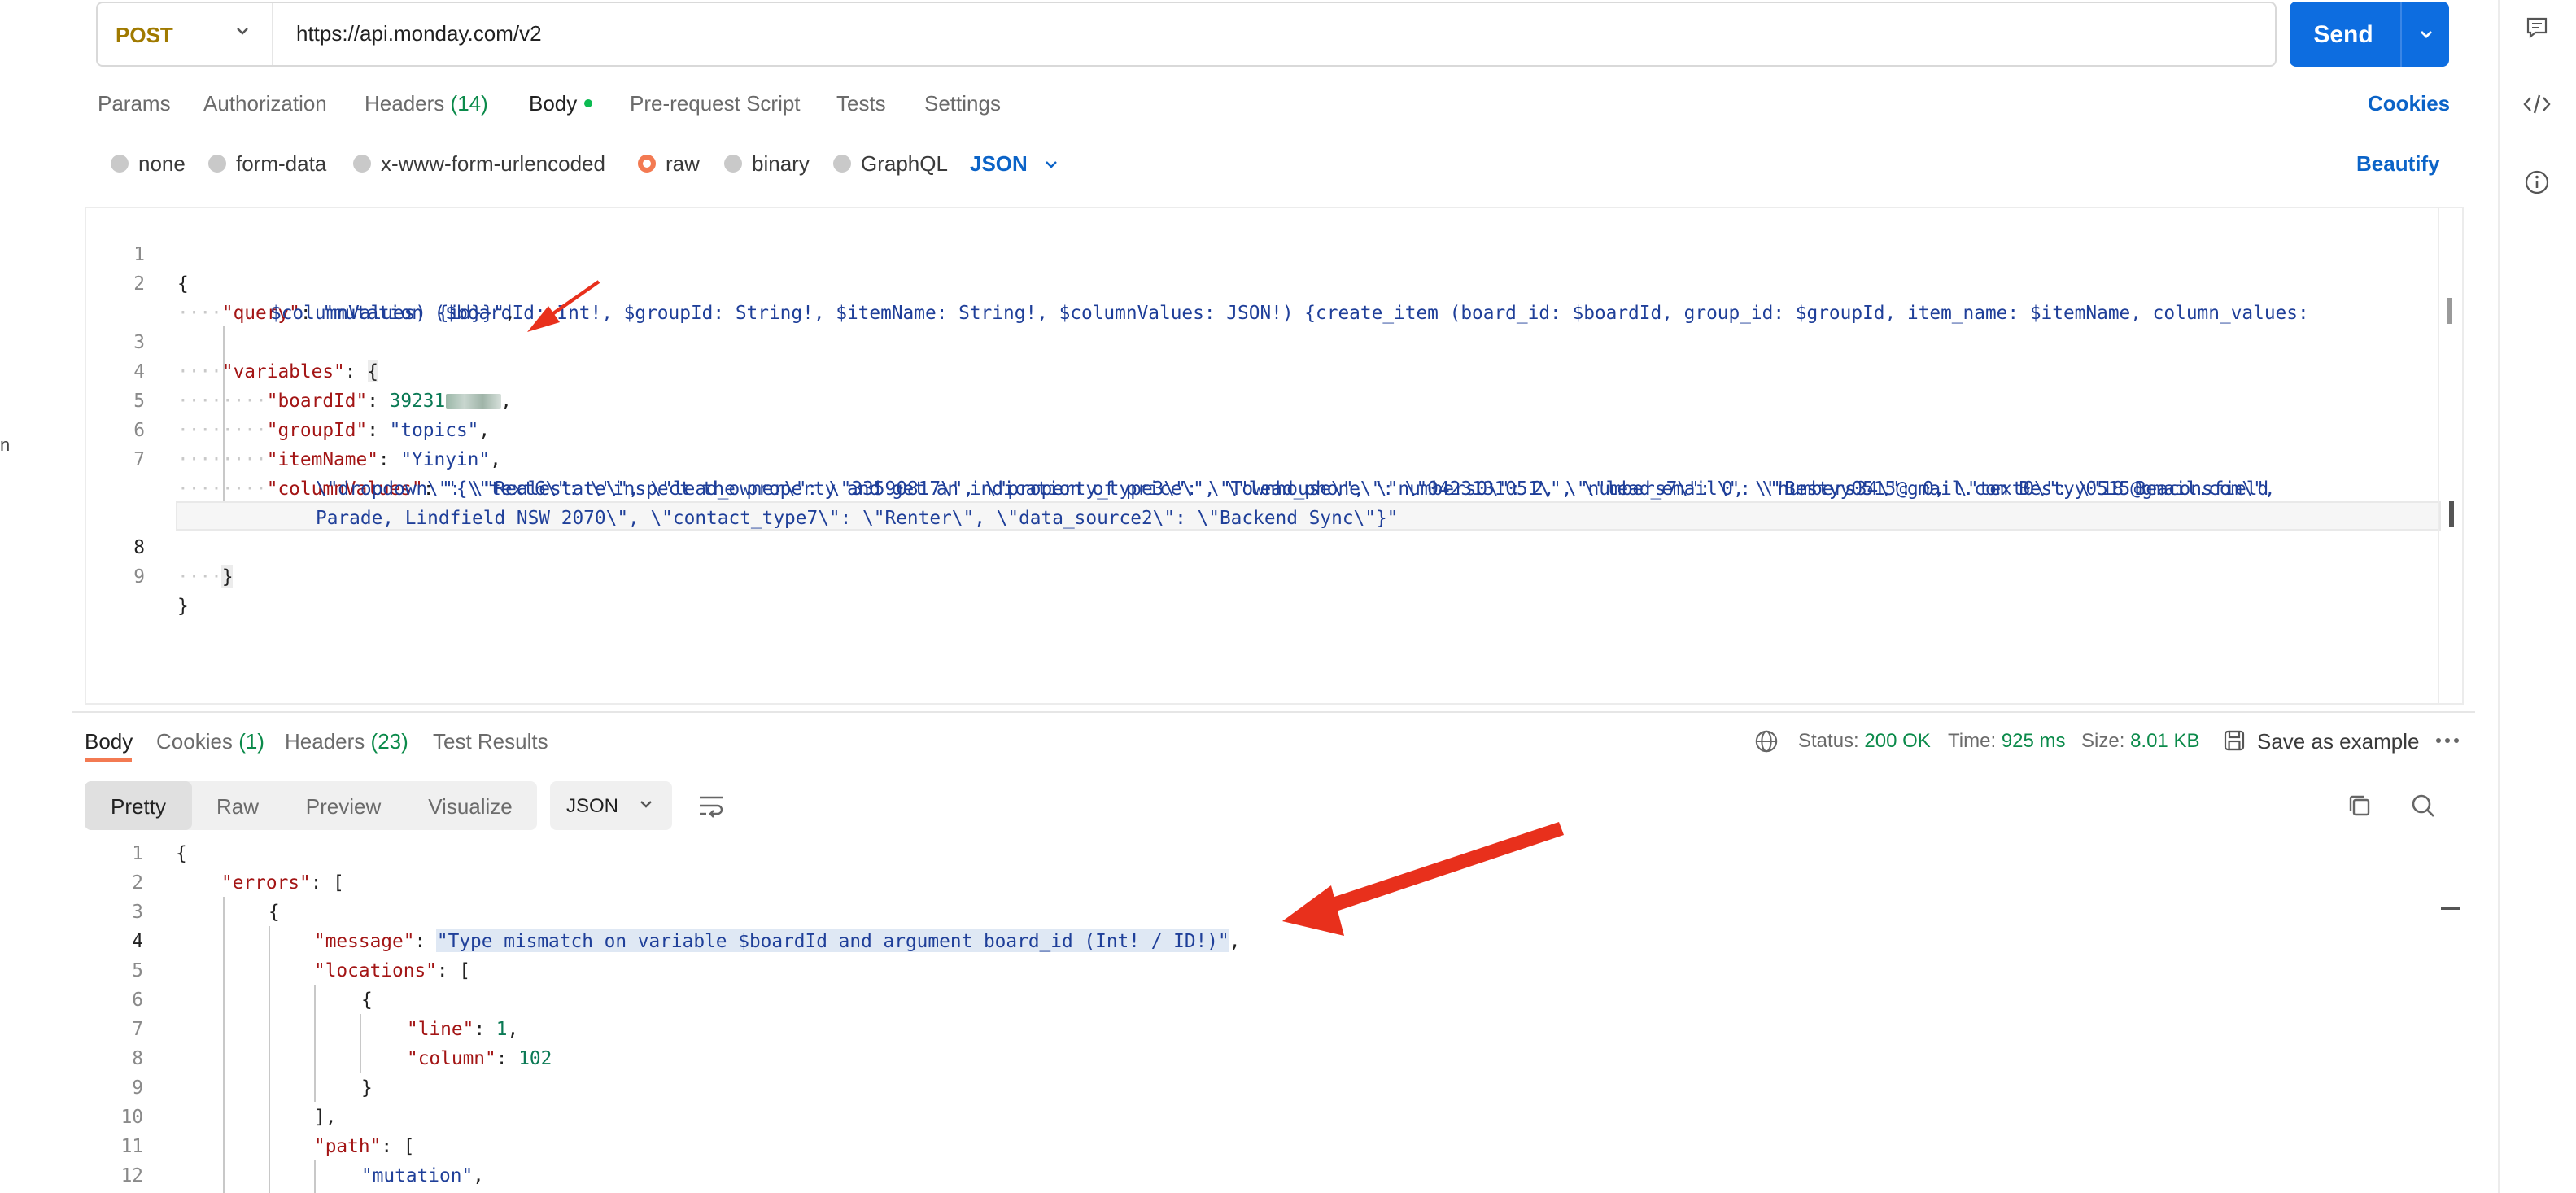  I want to click on annotation-arrow-boardid, so click(563, 306).